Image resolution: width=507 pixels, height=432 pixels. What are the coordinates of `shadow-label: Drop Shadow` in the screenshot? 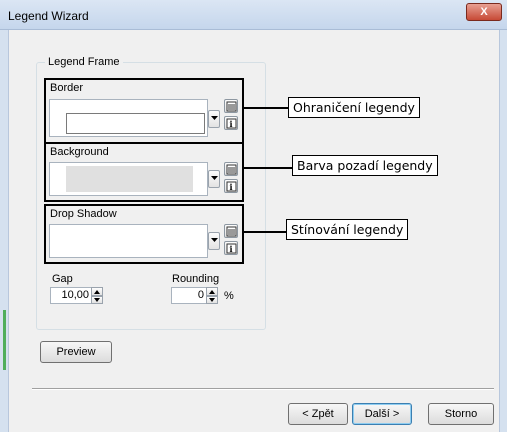 It's located at (83, 214).